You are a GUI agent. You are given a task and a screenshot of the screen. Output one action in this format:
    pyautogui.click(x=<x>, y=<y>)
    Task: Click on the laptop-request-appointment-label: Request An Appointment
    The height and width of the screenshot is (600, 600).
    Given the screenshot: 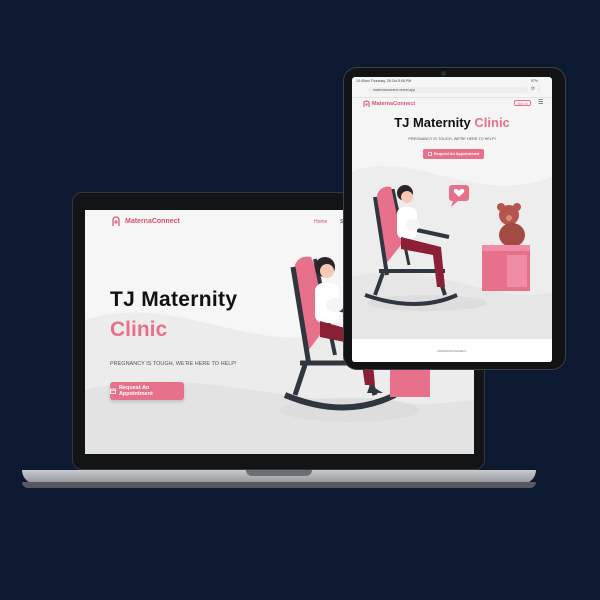 What is the action you would take?
    pyautogui.click(x=135, y=391)
    